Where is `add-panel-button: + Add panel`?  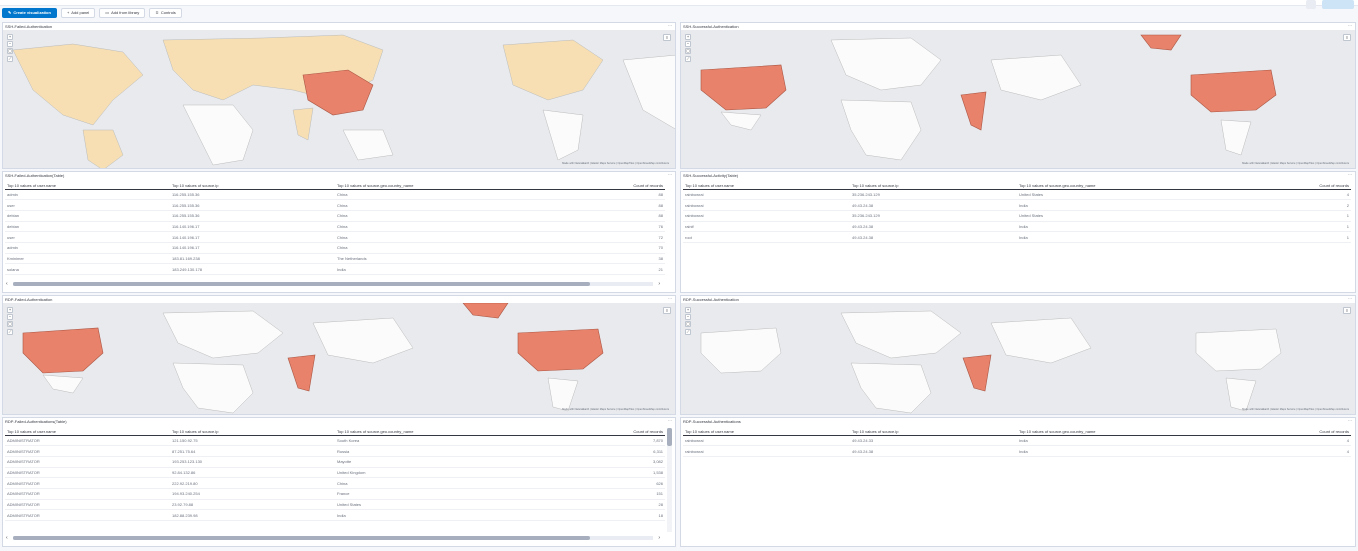
add-panel-button: + Add panel is located at coordinates (78, 13).